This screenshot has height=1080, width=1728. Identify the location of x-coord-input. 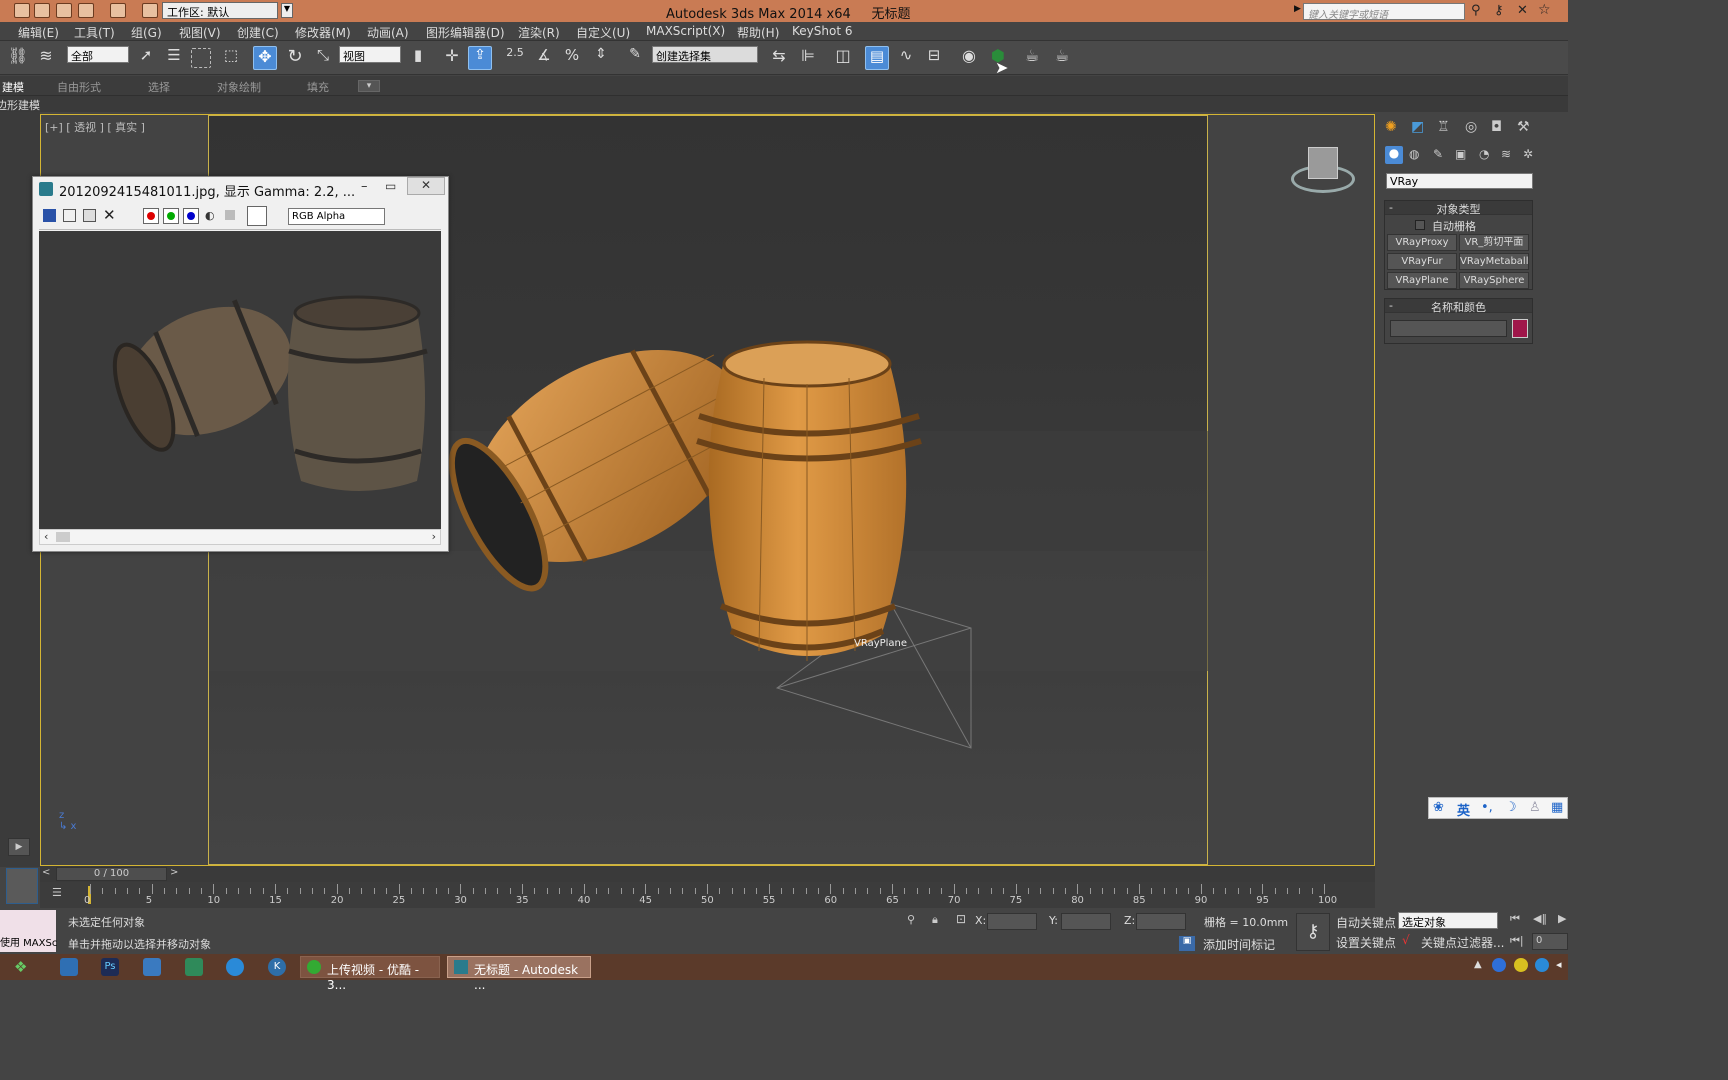
(1012, 921).